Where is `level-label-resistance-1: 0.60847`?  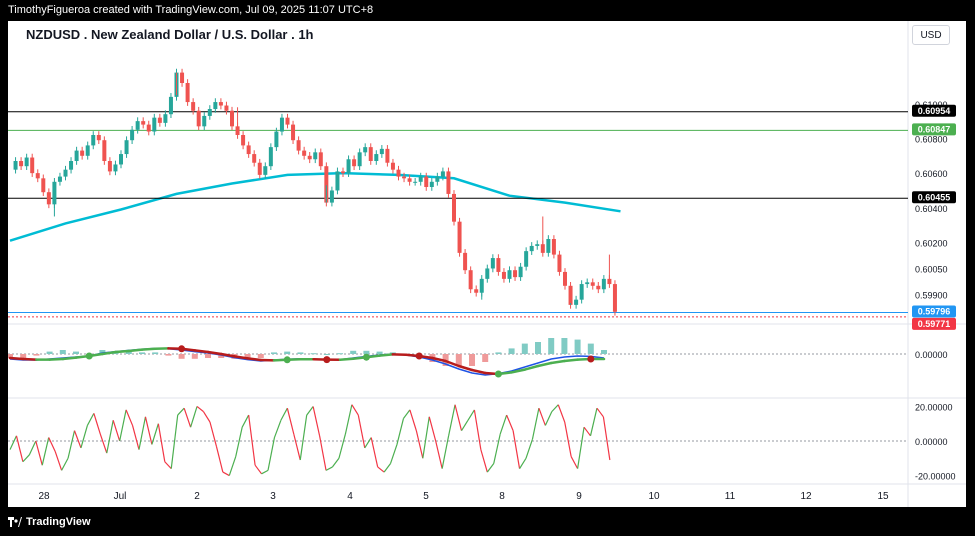
level-label-resistance-1: 0.60847 is located at coordinates (934, 129).